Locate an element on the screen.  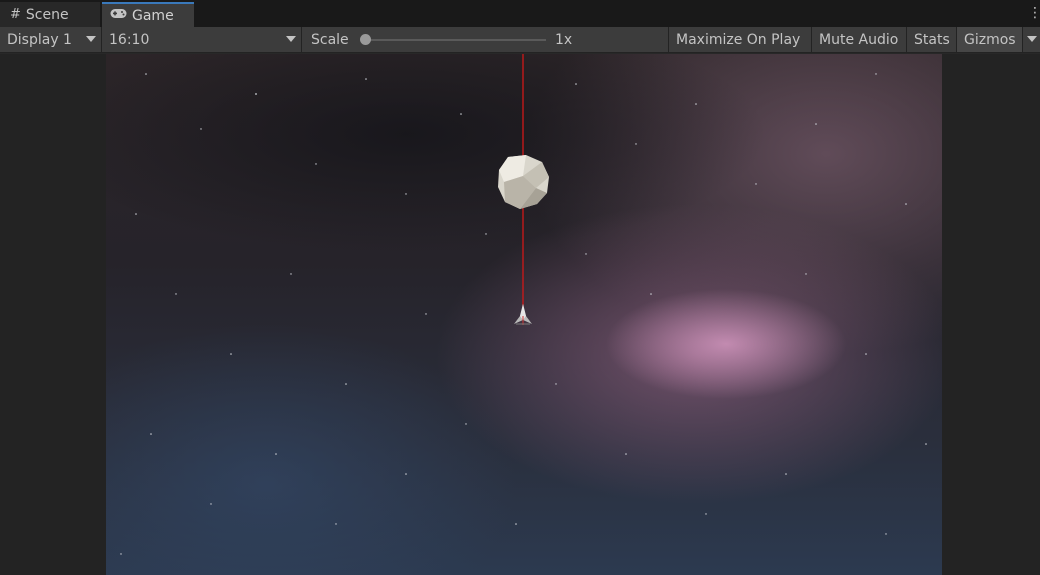
player-ship is located at coordinates (523, 314).